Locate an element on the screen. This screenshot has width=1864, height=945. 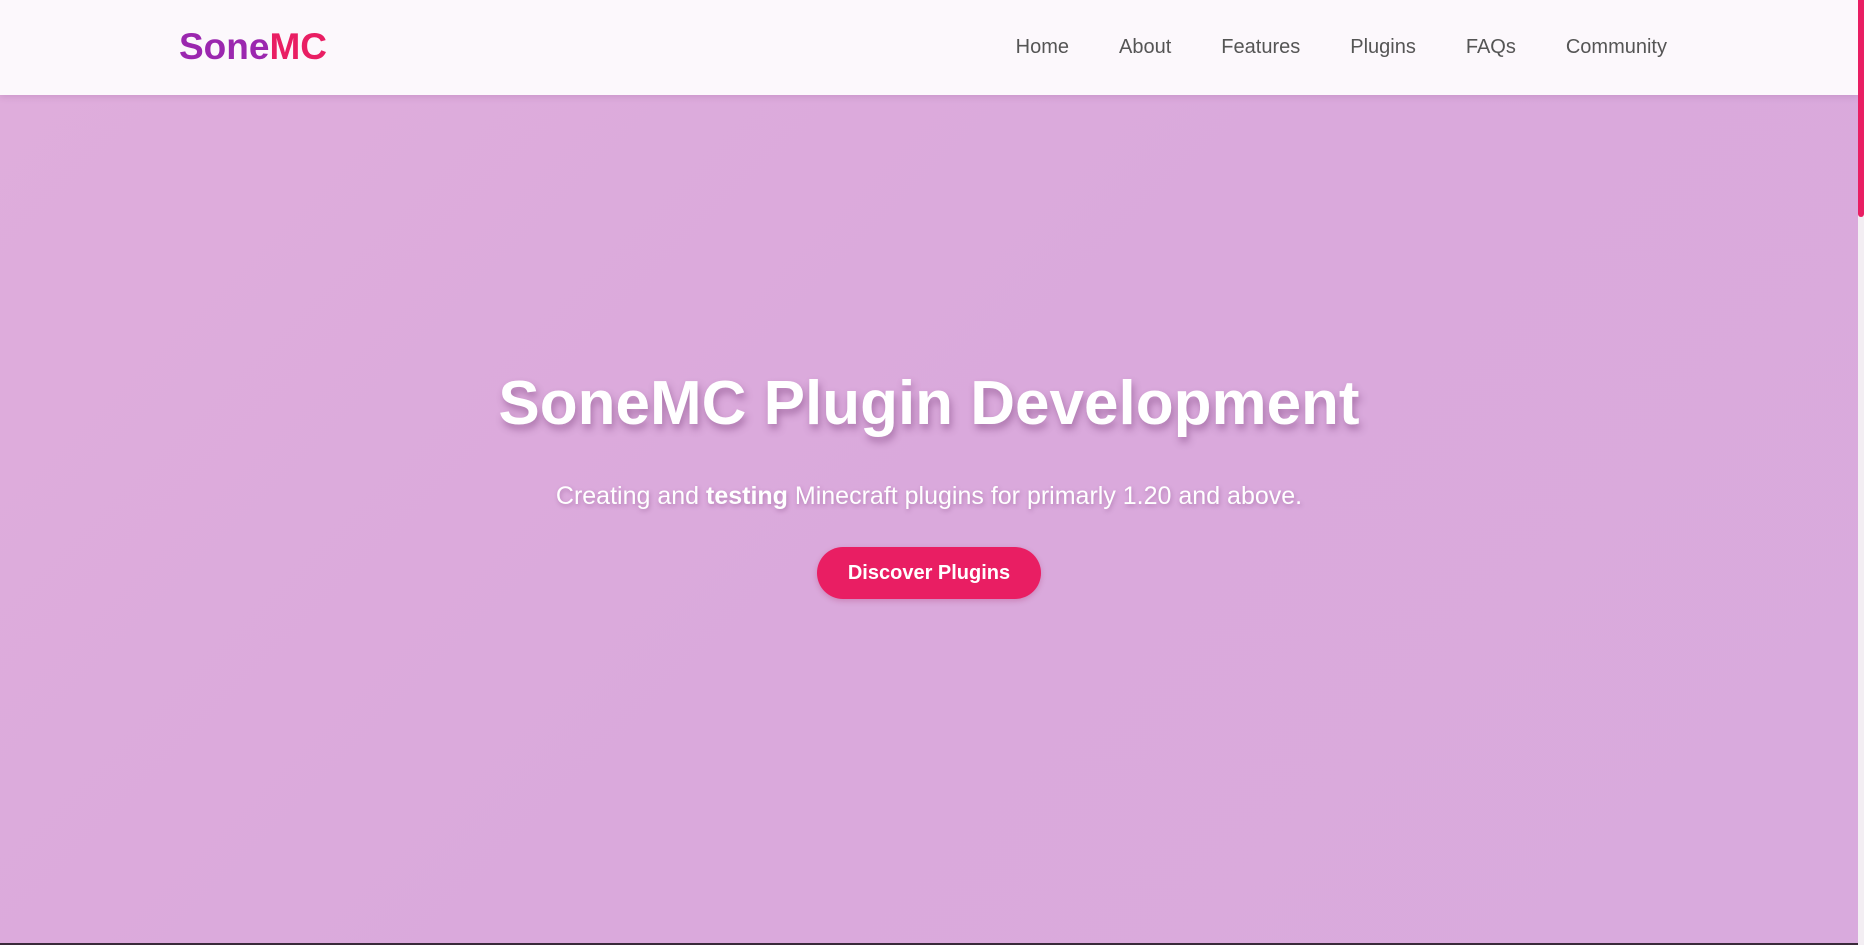
nav-link-plugins: Plugins is located at coordinates (1383, 47).